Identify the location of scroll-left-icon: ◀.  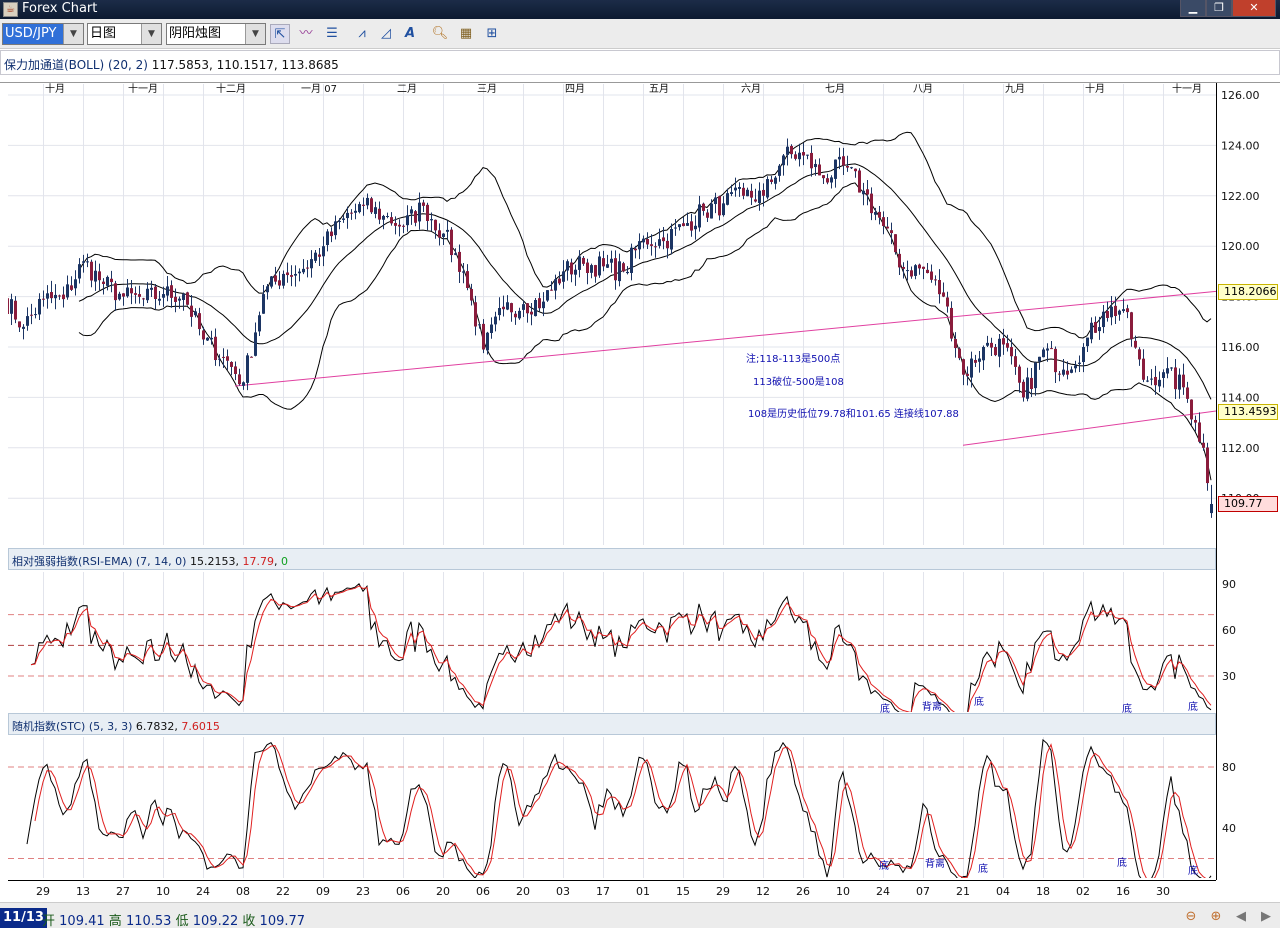
(1241, 917).